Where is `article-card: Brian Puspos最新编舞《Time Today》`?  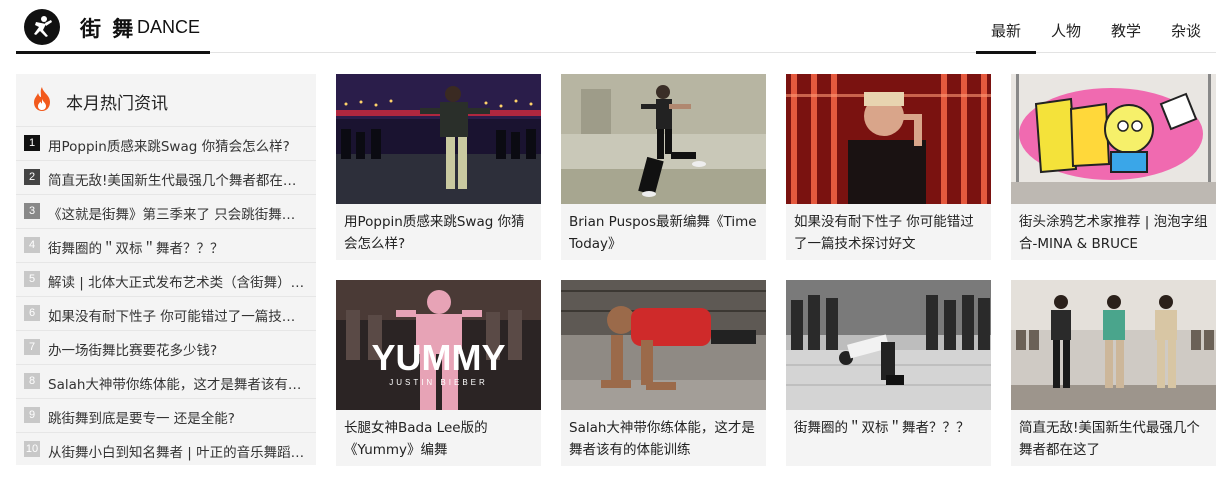
article-card: Brian Puspos最新编舞《Time Today》 is located at coordinates (663, 167).